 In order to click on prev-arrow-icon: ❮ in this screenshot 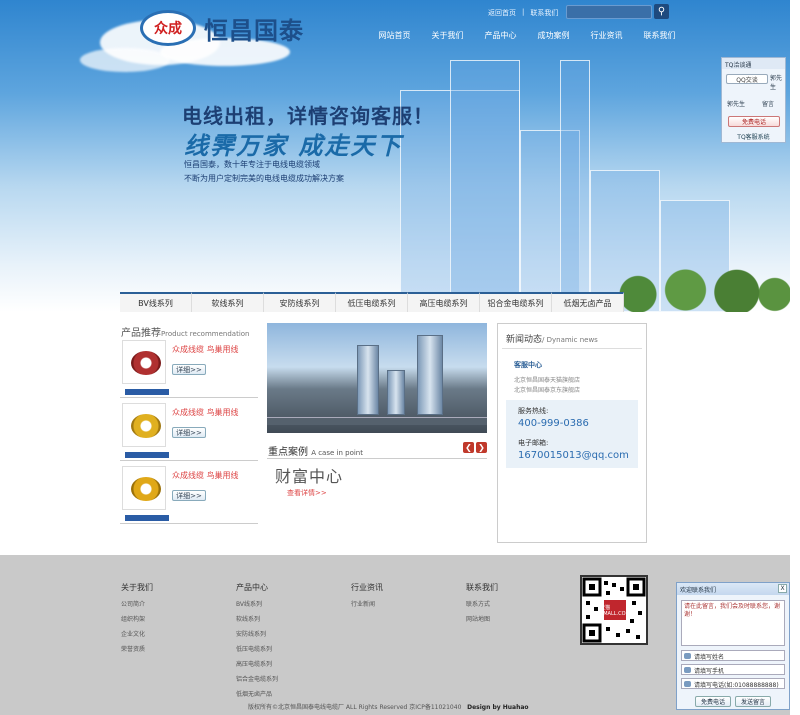, I will do `click(468, 447)`.